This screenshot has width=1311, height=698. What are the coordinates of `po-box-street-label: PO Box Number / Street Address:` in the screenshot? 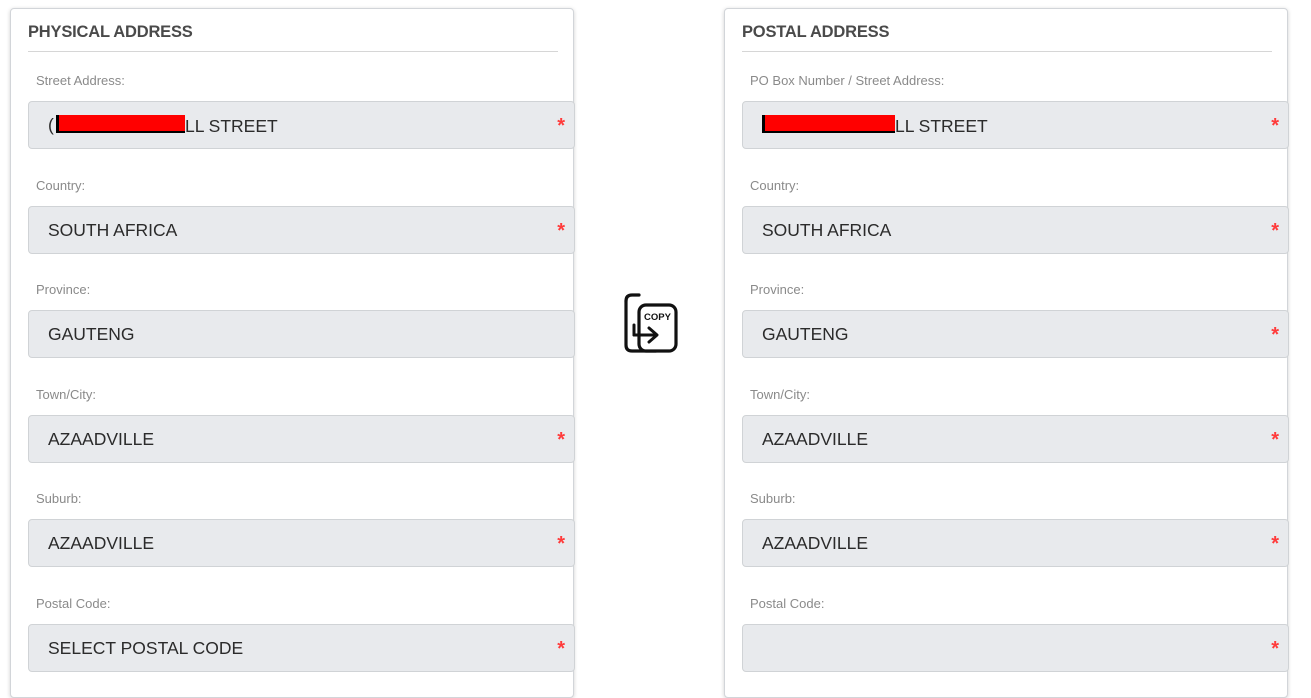 It's located at (847, 80).